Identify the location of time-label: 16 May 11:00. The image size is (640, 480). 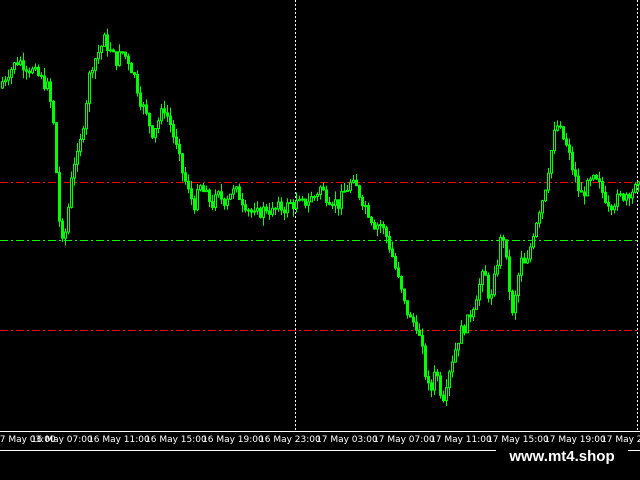
(119, 440).